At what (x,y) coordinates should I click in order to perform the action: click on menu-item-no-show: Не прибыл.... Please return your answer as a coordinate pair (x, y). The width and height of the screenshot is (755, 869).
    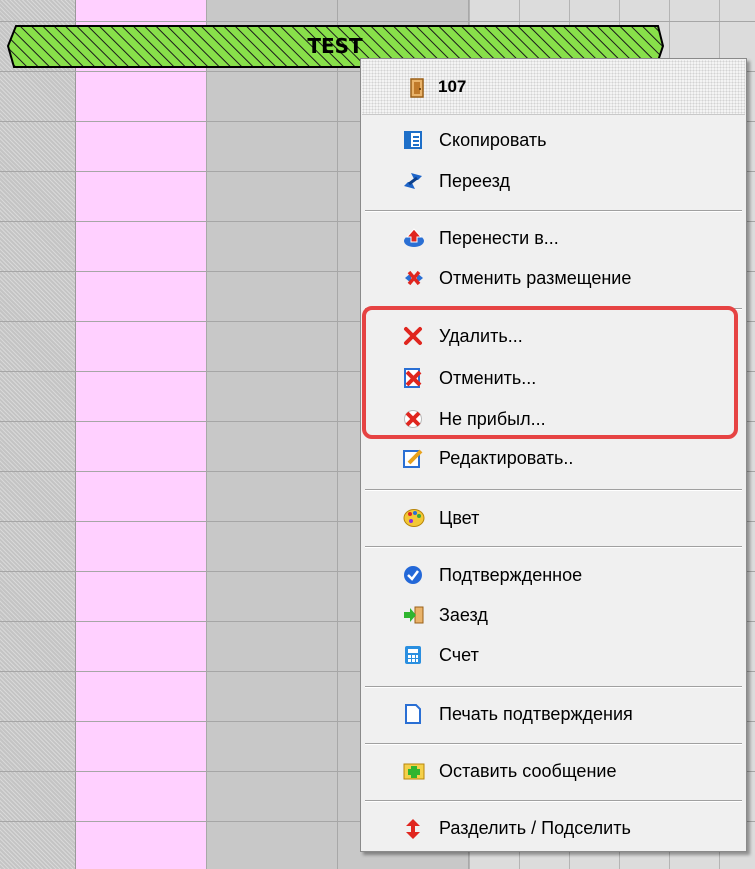
    Looking at the image, I should click on (553, 419).